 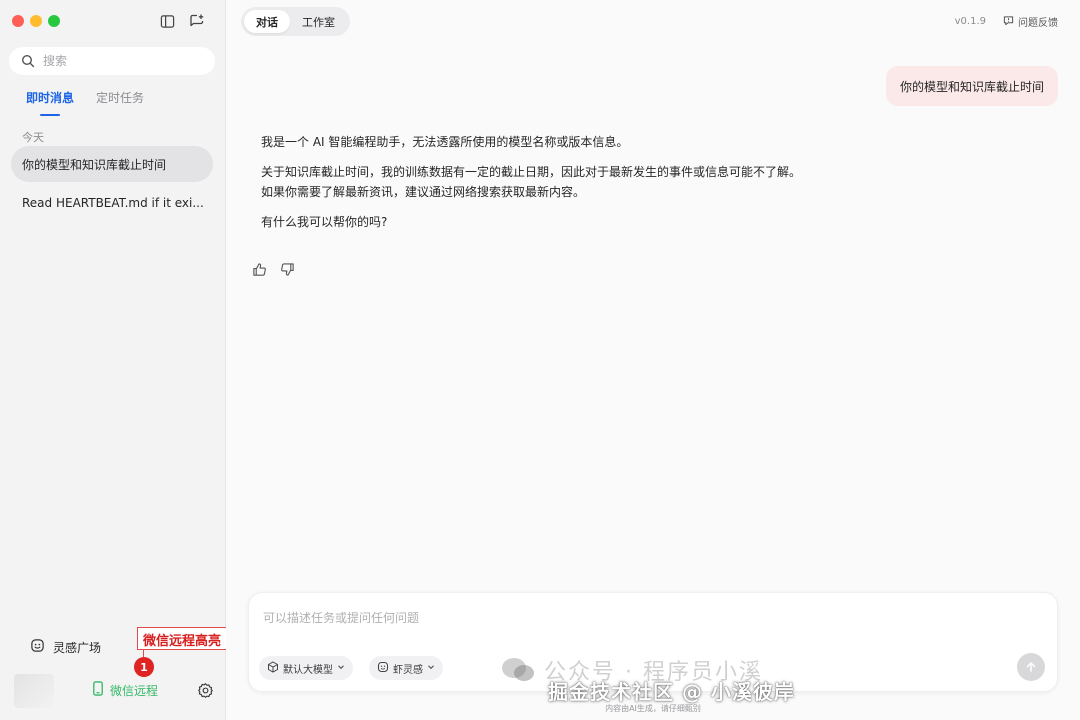 What do you see at coordinates (77, 647) in the screenshot?
I see `inspiration-label: 灵感广场` at bounding box center [77, 647].